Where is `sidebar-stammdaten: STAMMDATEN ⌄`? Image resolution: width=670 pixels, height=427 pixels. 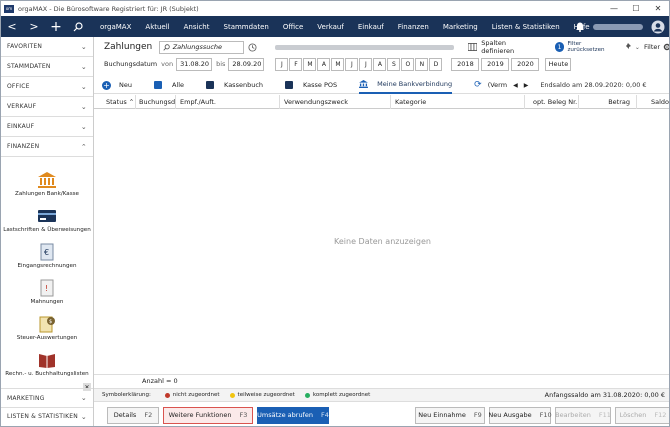
sidebar-stammdaten: STAMMDATEN ⌄ is located at coordinates (47, 67).